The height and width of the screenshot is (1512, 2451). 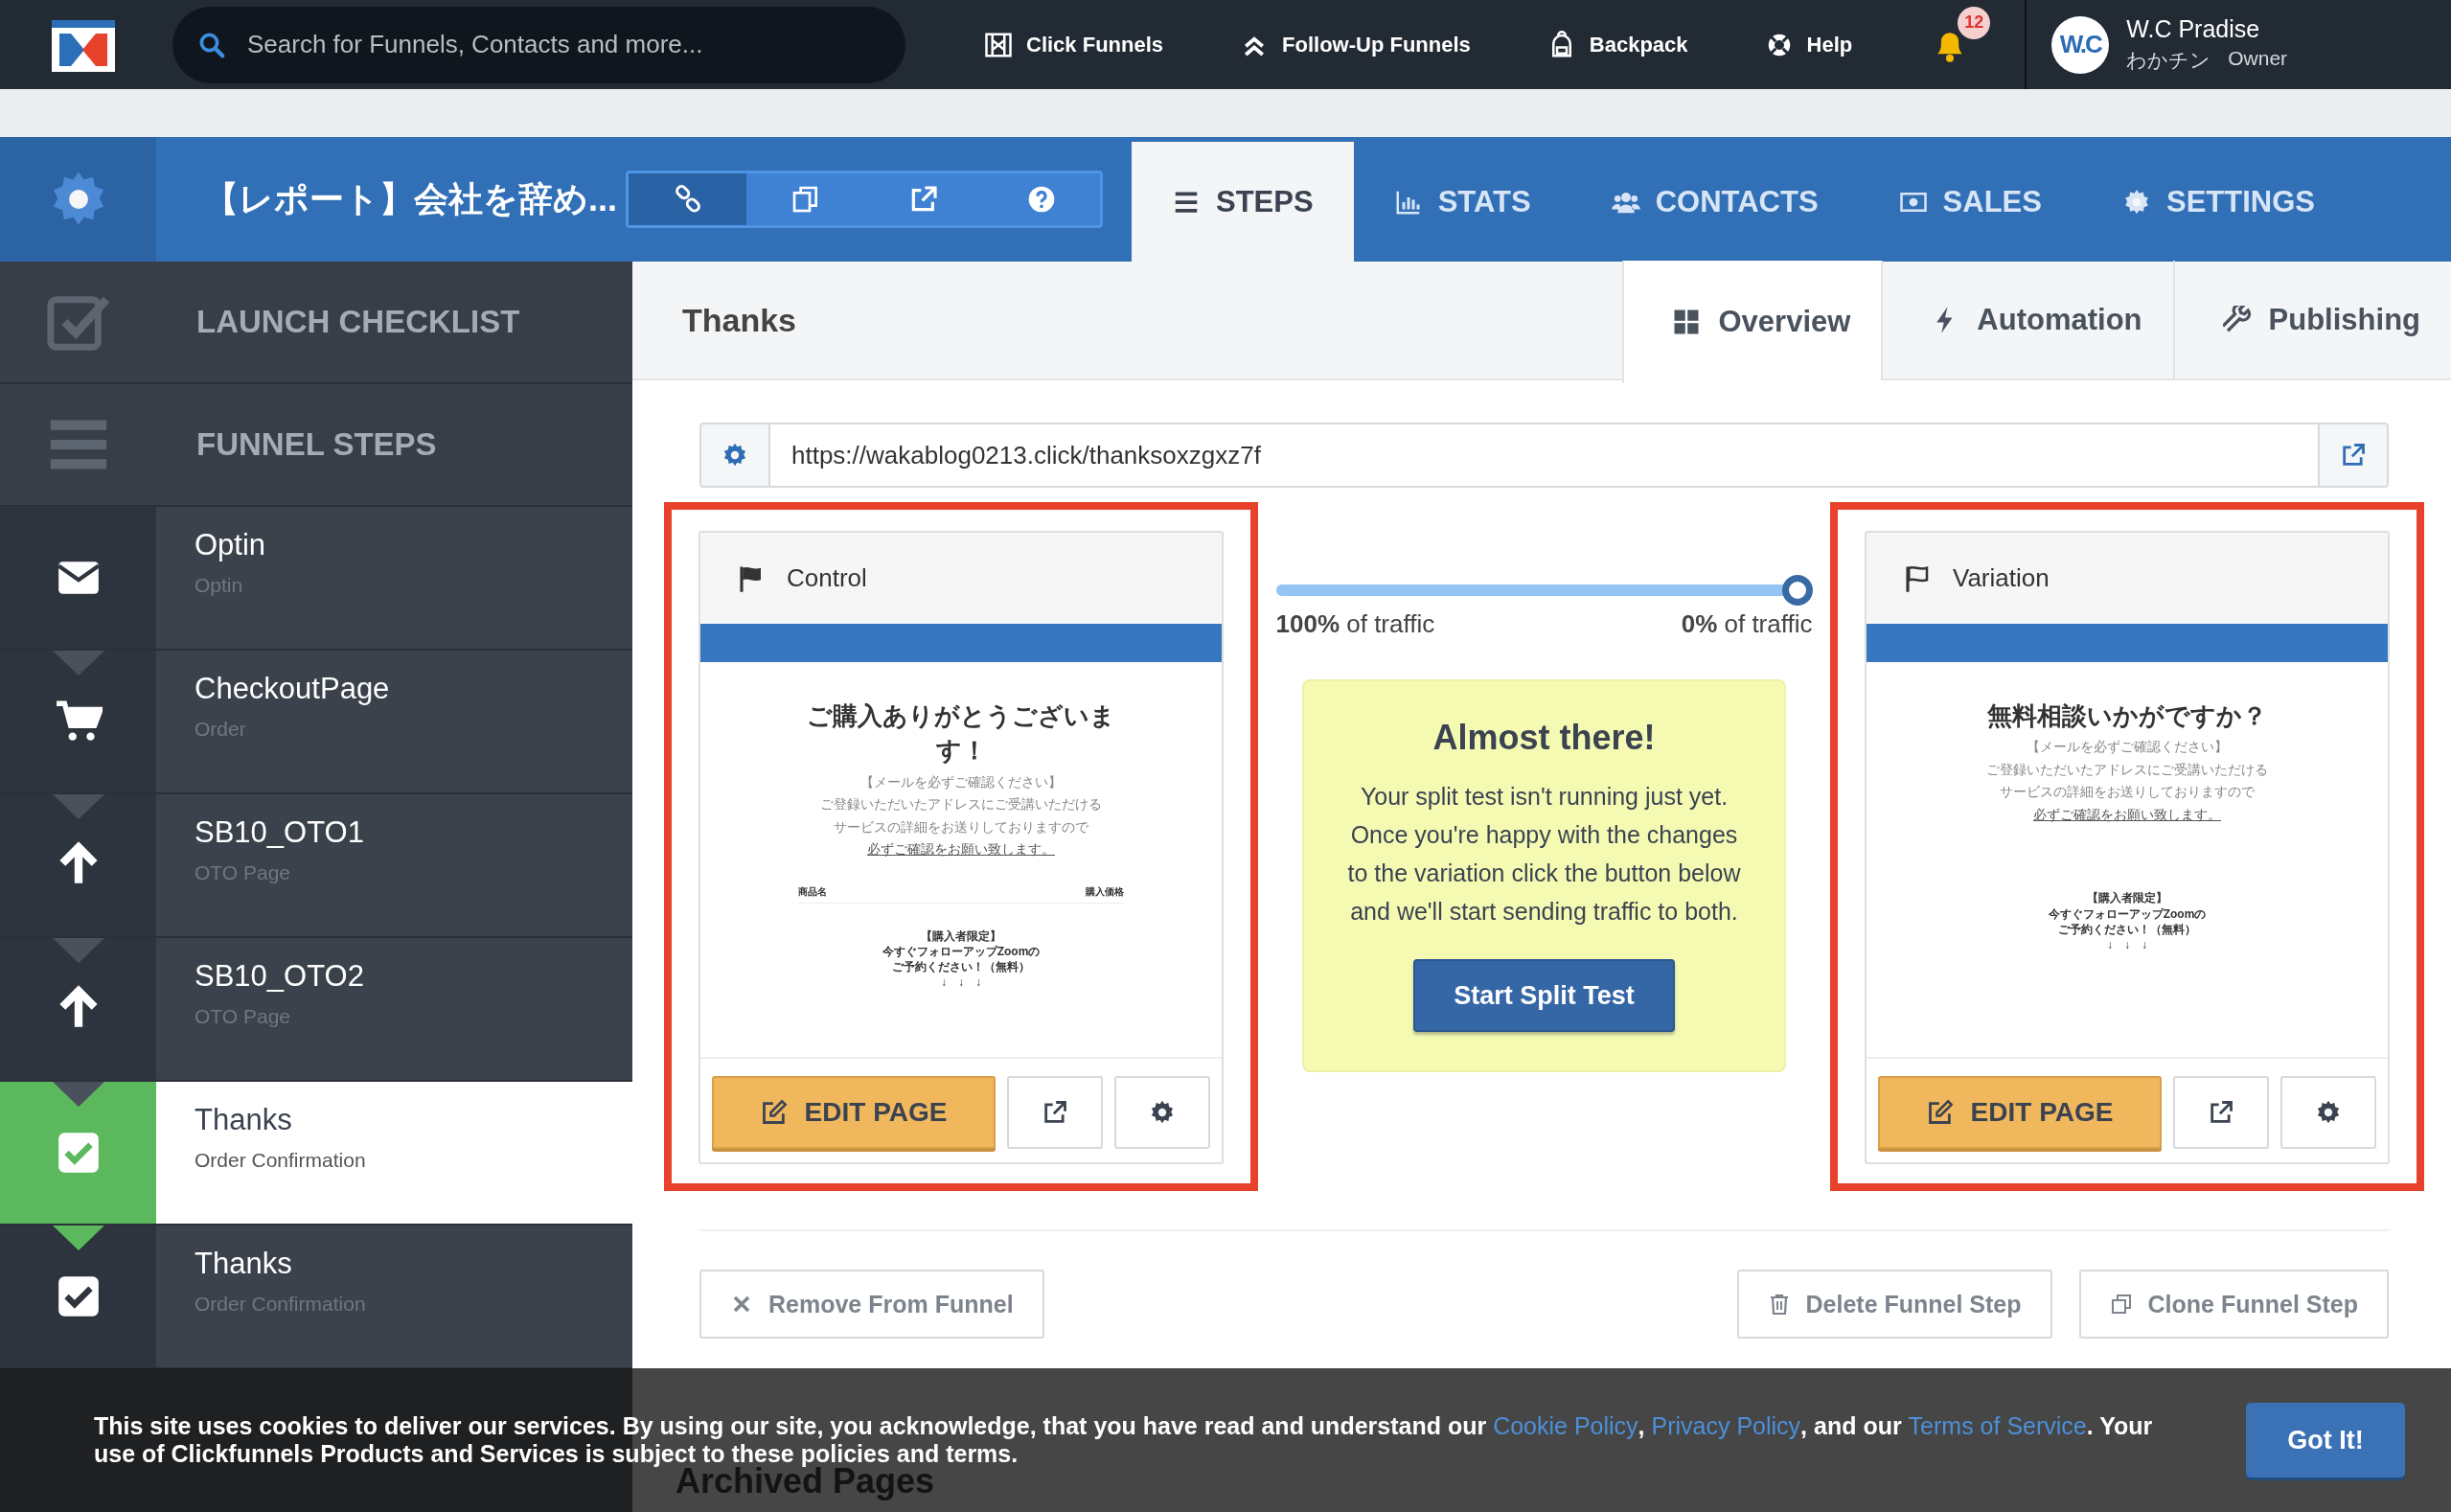 I want to click on notification-count: 12, so click(x=1974, y=22).